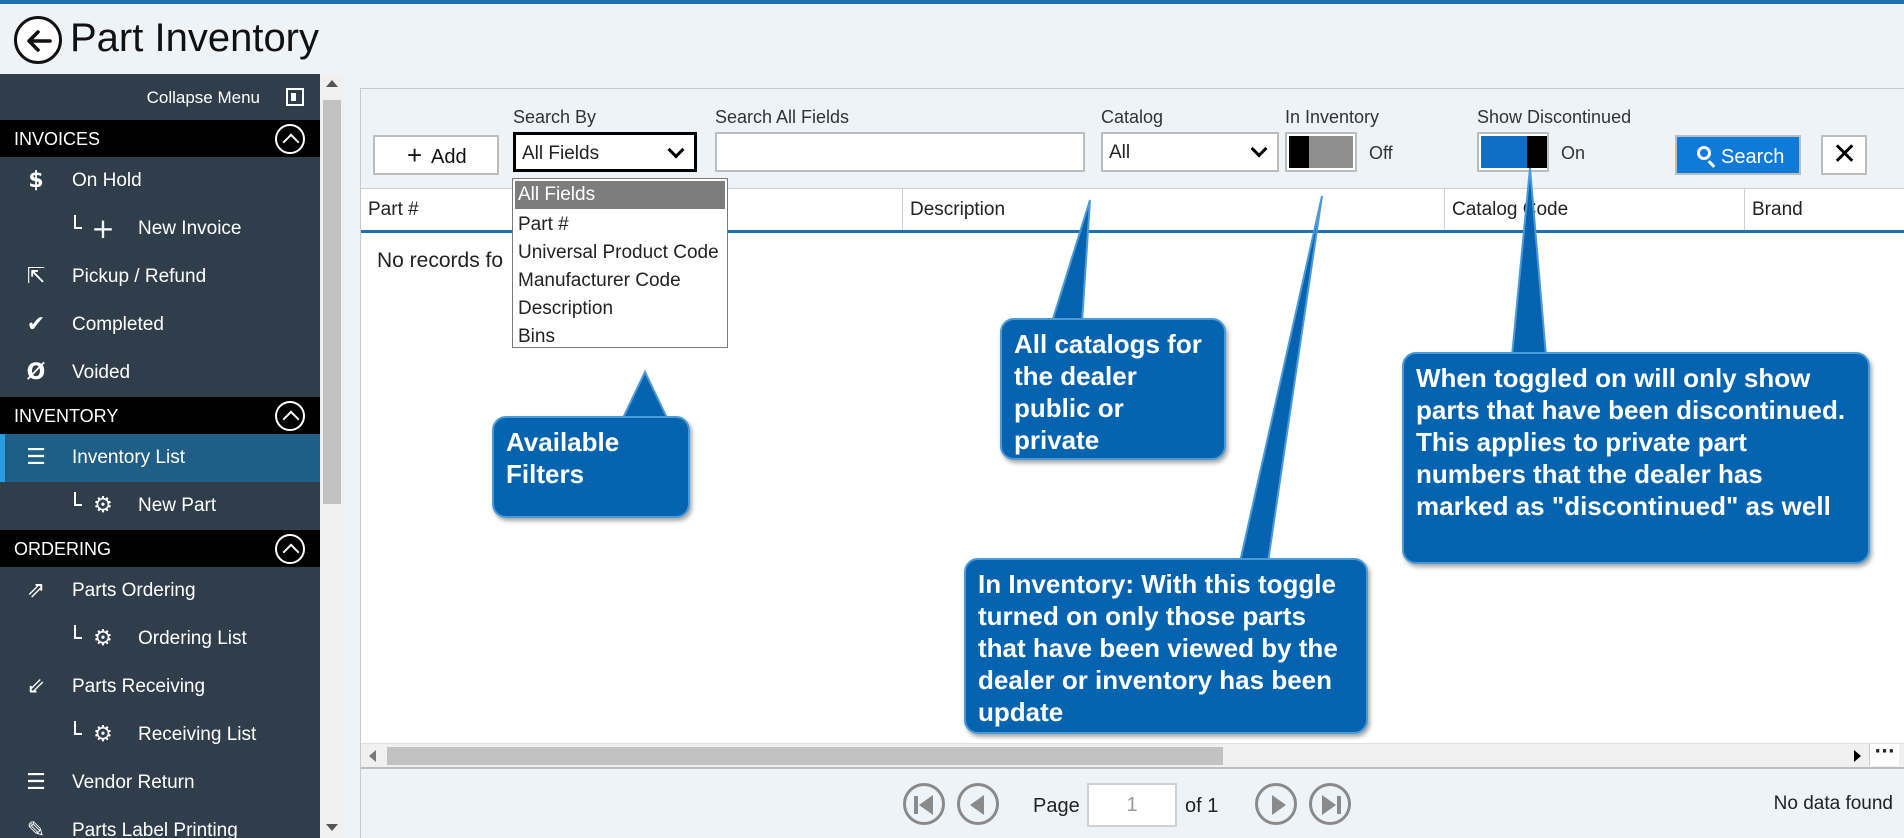 This screenshot has width=1904, height=838. What do you see at coordinates (190, 228) in the screenshot?
I see `sidebar-item-label: New Invoice` at bounding box center [190, 228].